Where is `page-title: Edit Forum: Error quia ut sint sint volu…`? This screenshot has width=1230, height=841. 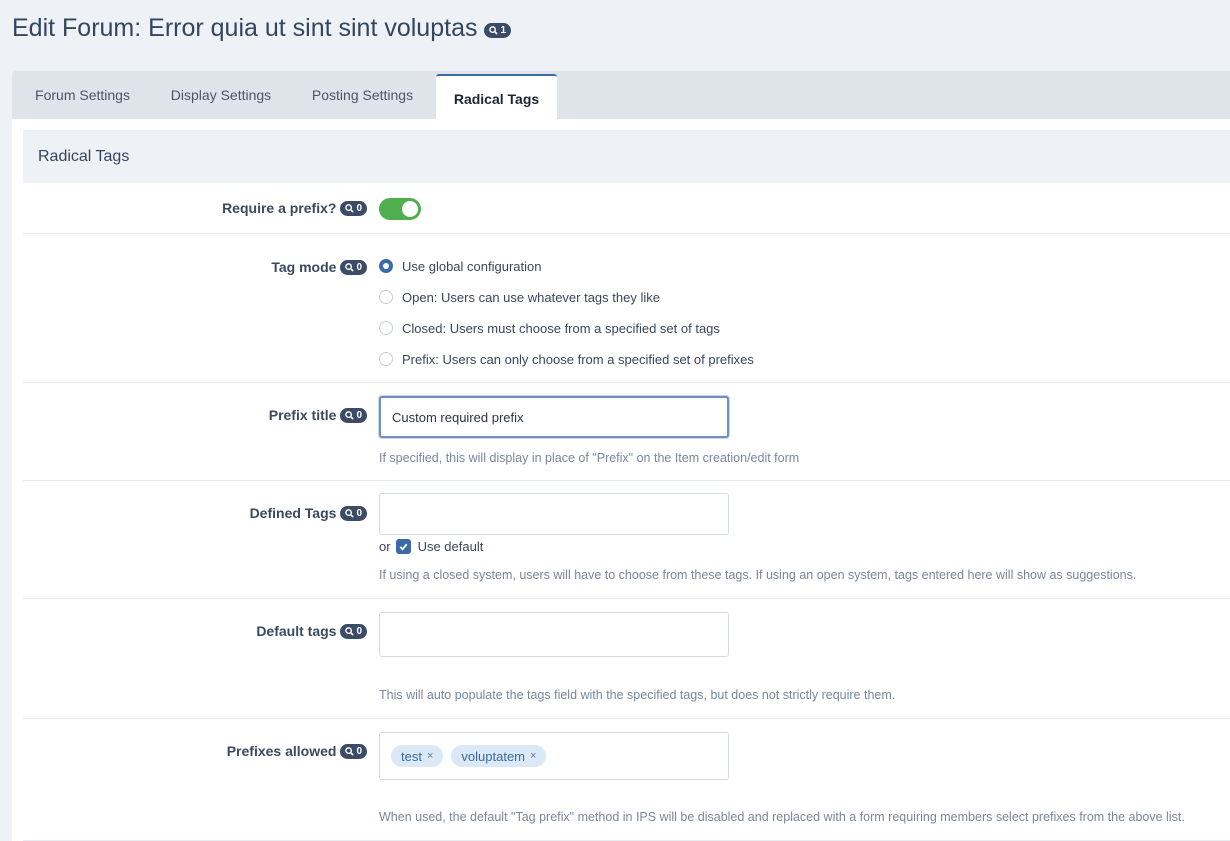 page-title: Edit Forum: Error quia ut sint sint volu… is located at coordinates (262, 28).